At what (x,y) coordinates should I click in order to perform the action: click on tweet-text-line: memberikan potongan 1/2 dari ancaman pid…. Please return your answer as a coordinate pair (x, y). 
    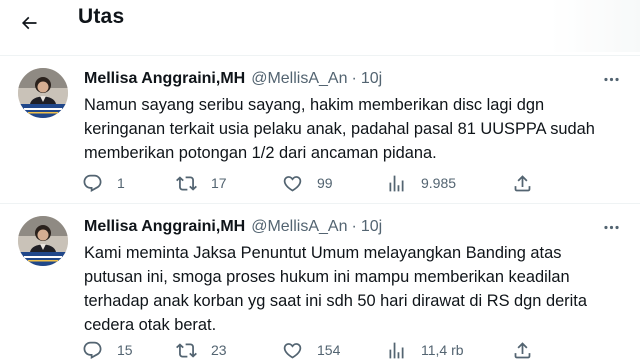
    Looking at the image, I should click on (260, 153).